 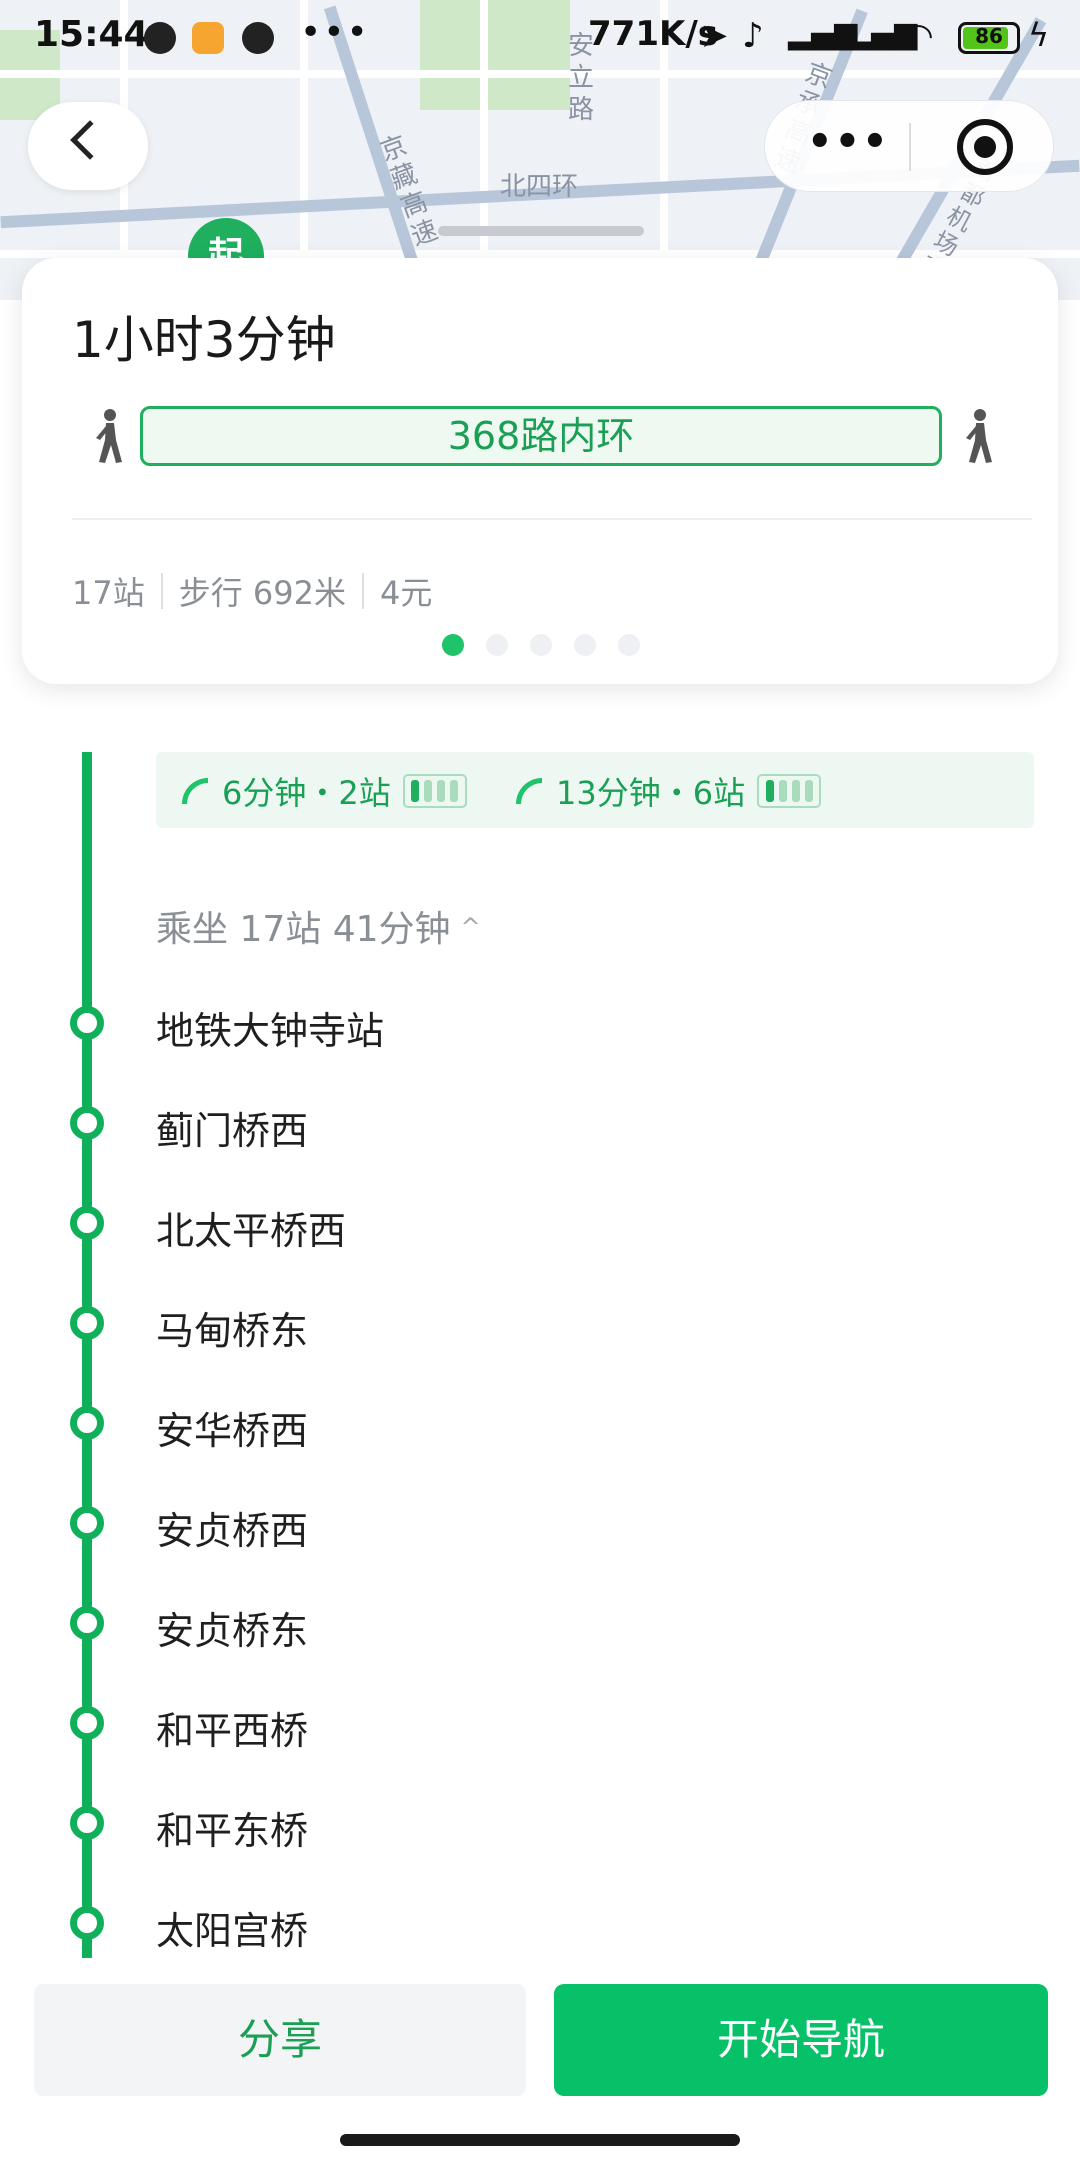 What do you see at coordinates (801, 2040) in the screenshot?
I see `start-navigation-button: 开始导航` at bounding box center [801, 2040].